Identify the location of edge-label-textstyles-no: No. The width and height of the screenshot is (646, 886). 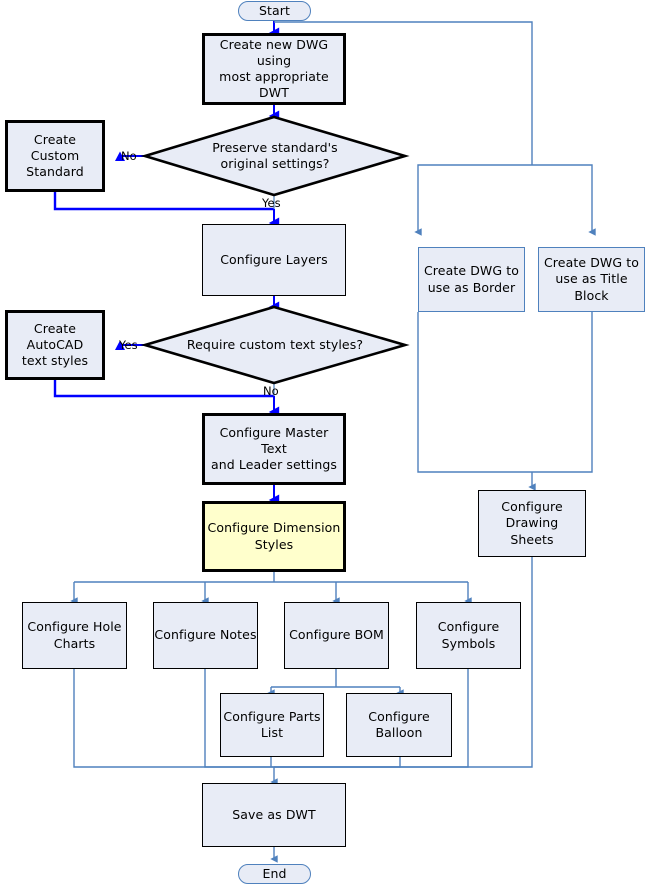
(271, 391).